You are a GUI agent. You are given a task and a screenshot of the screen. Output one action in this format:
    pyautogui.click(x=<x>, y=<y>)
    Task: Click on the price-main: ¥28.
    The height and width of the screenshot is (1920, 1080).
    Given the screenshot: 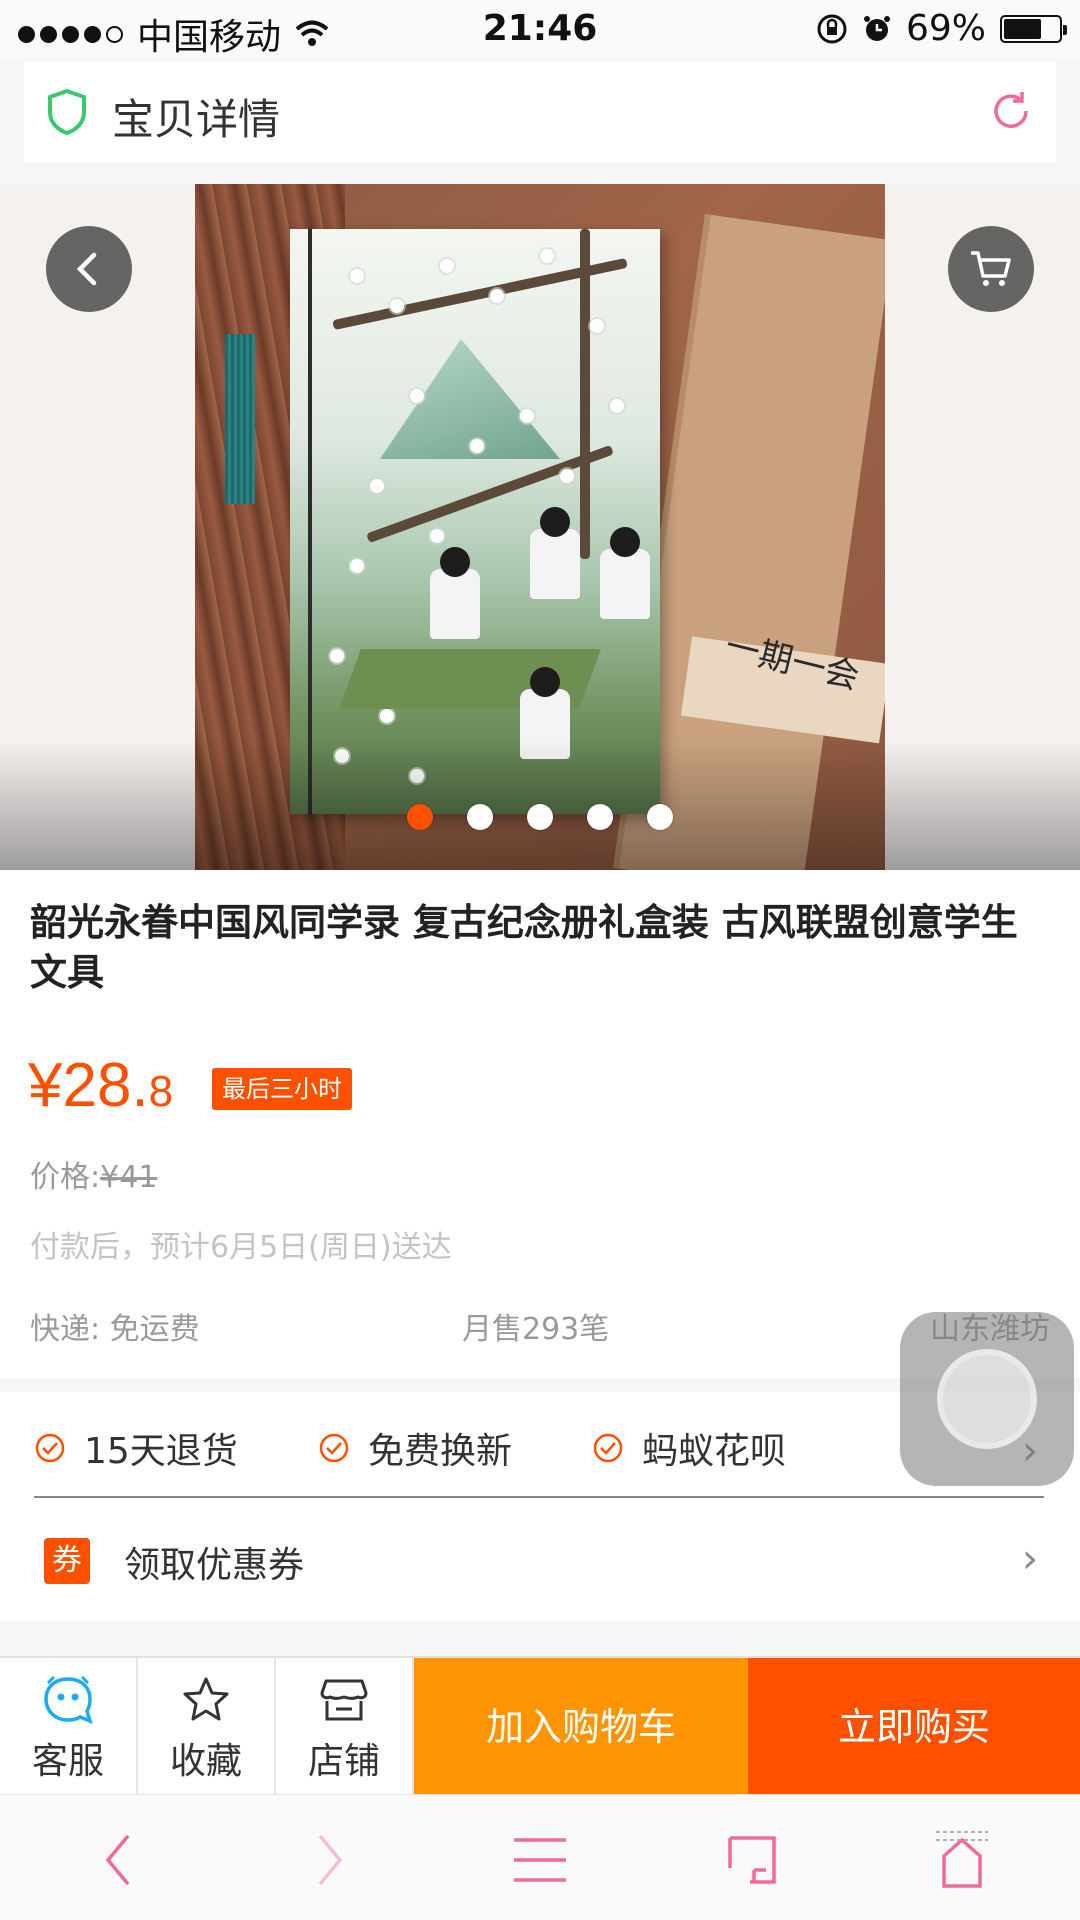 What is the action you would take?
    pyautogui.click(x=88, y=1085)
    